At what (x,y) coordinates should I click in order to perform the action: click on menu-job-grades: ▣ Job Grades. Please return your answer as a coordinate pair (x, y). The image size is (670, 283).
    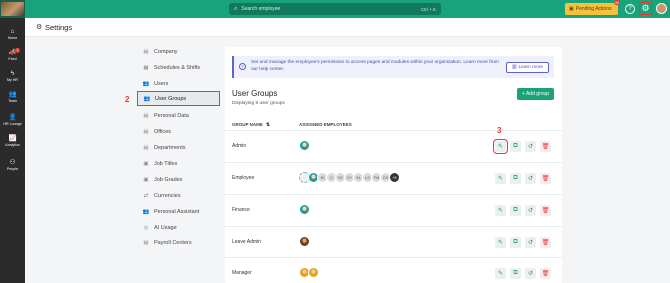
    Looking at the image, I should click on (178, 179).